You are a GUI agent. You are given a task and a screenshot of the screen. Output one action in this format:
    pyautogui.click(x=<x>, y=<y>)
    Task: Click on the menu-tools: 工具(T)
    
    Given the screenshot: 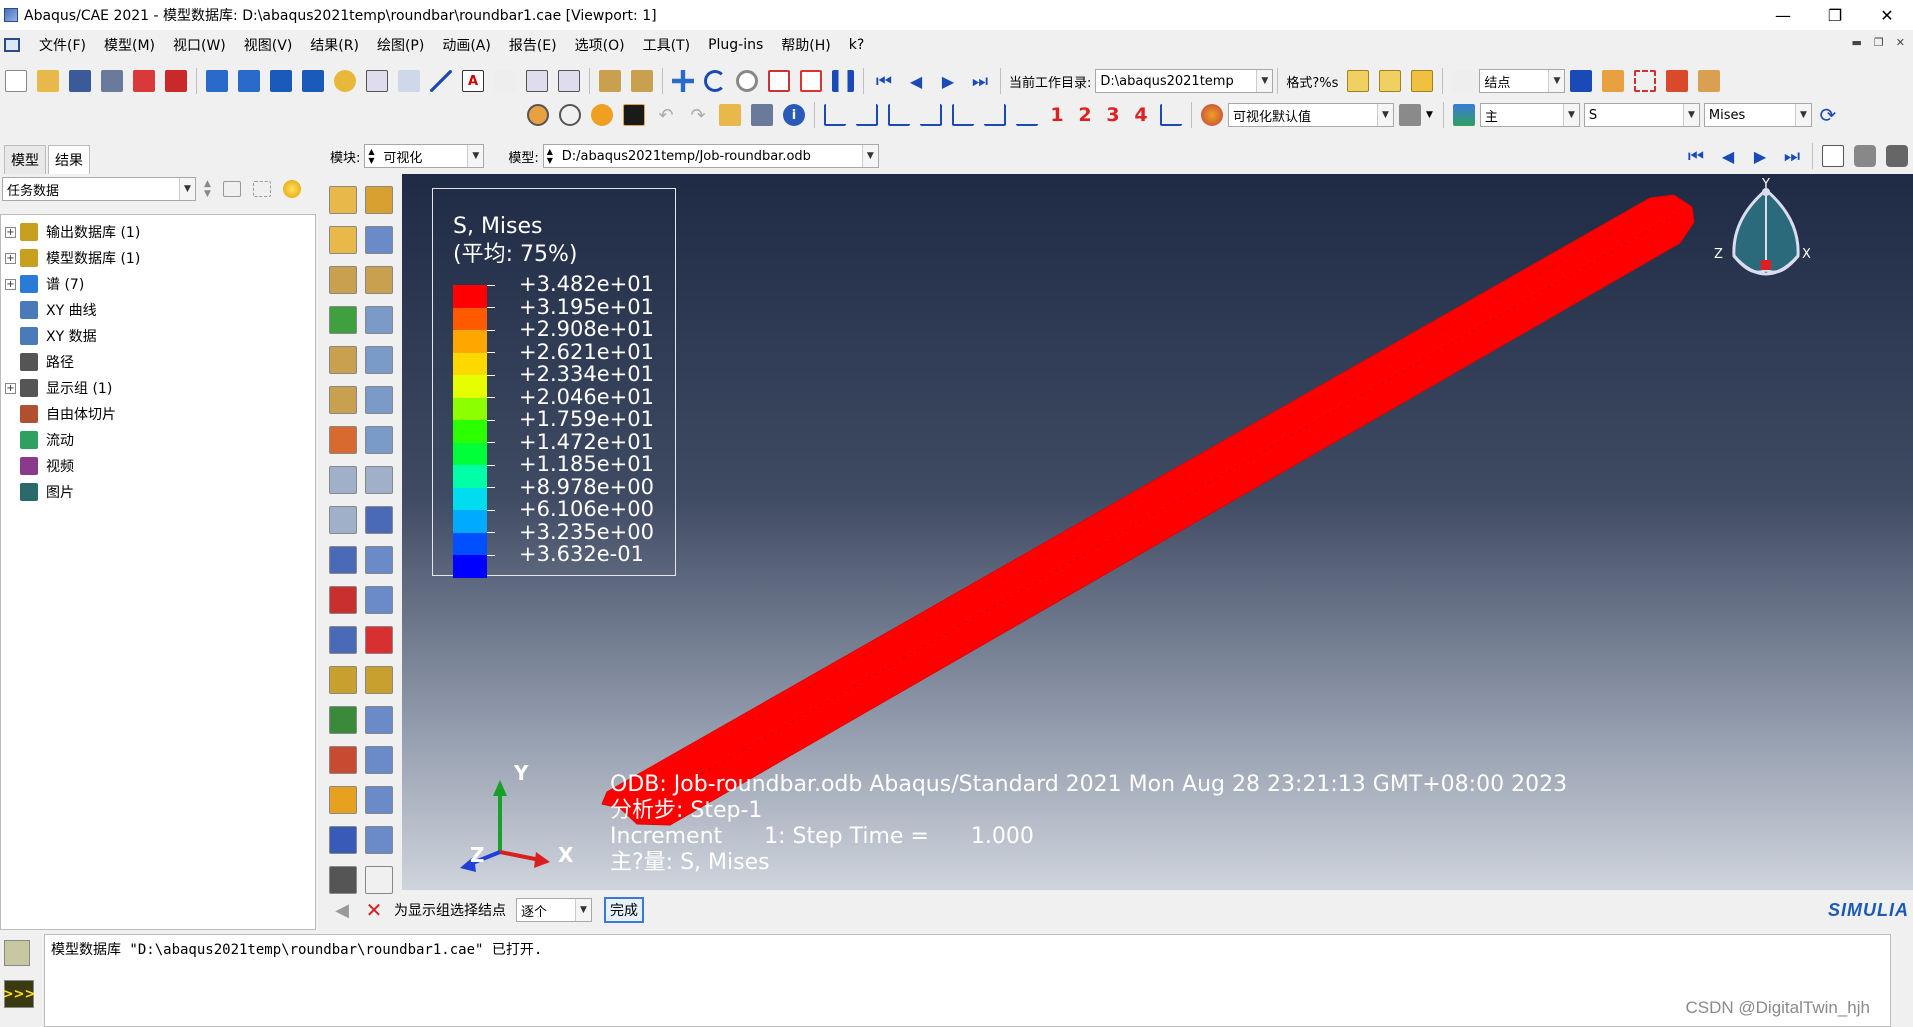 What is the action you would take?
    pyautogui.click(x=666, y=45)
    